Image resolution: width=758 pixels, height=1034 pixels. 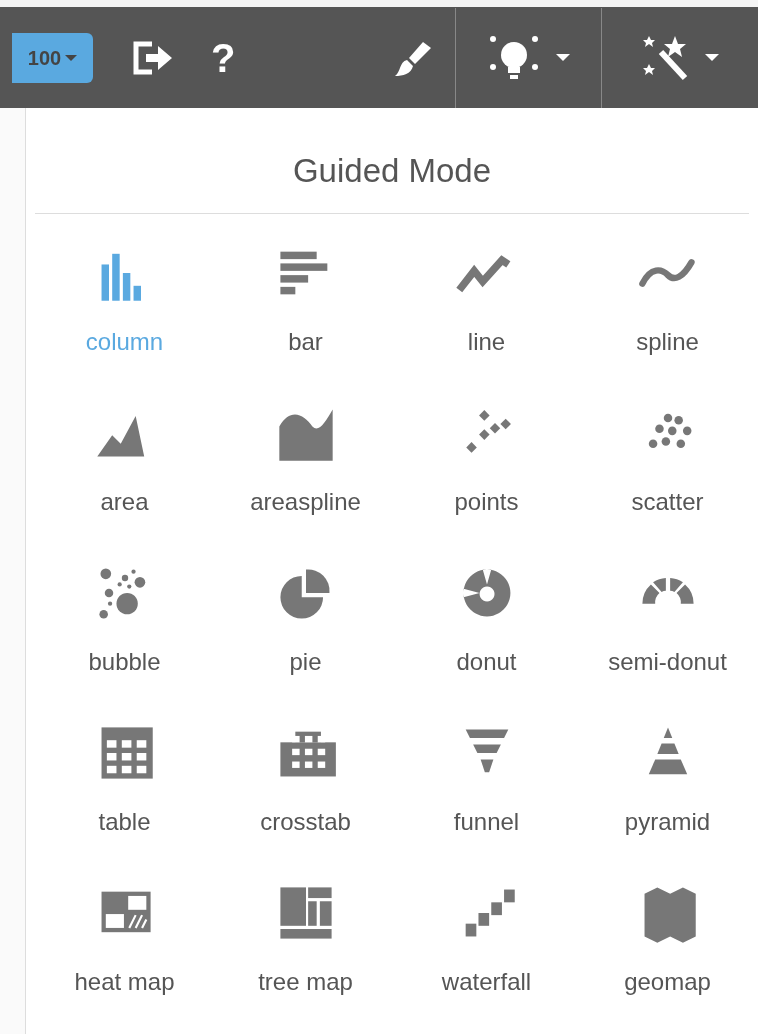 What do you see at coordinates (52, 57) in the screenshot?
I see `zoom-dropdown-button: 100` at bounding box center [52, 57].